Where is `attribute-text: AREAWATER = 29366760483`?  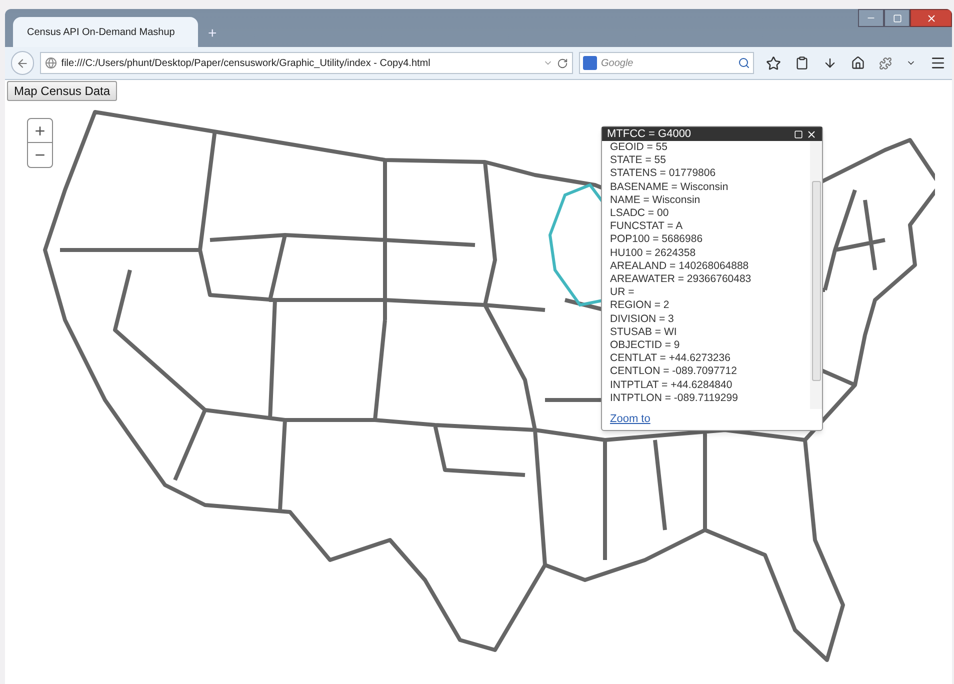
attribute-text: AREAWATER = 29366760483 is located at coordinates (681, 279).